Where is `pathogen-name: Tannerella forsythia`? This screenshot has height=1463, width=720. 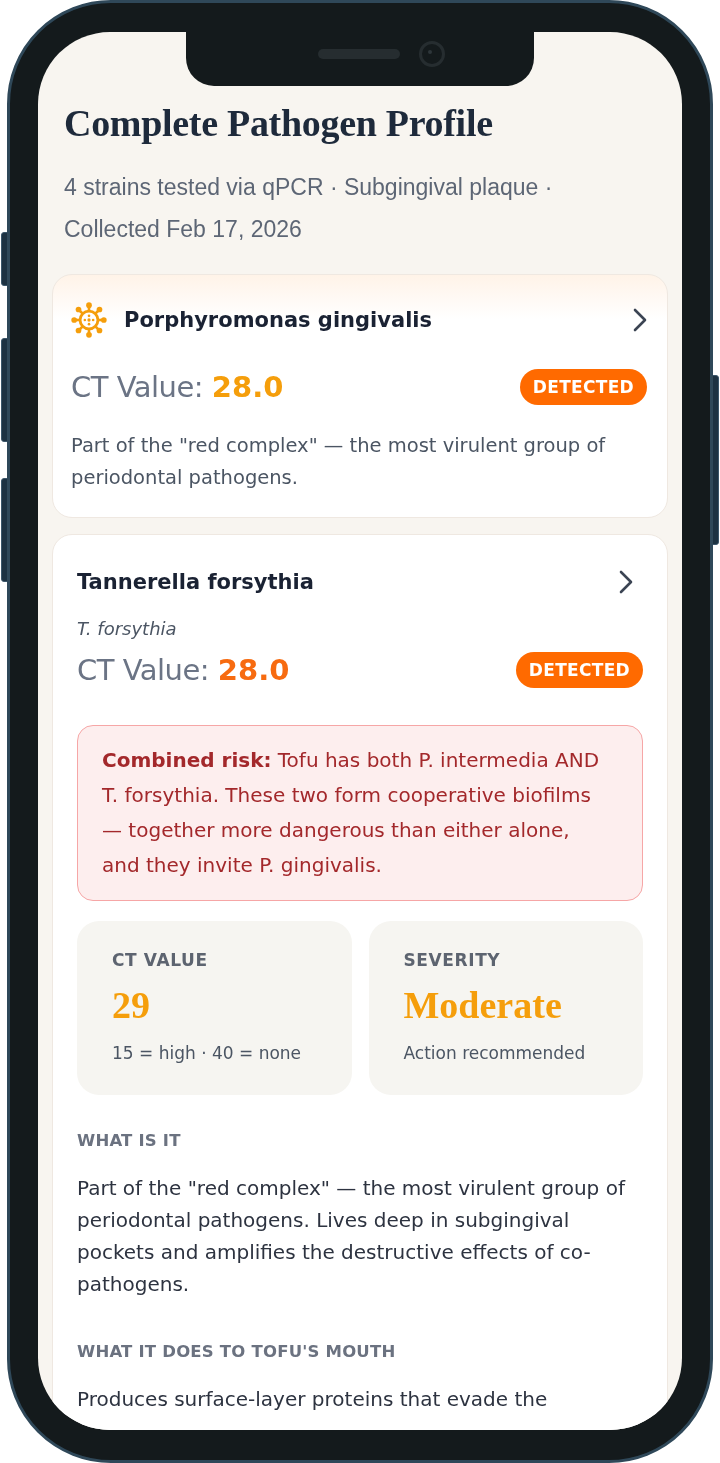
pathogen-name: Tannerella forsythia is located at coordinates (195, 582).